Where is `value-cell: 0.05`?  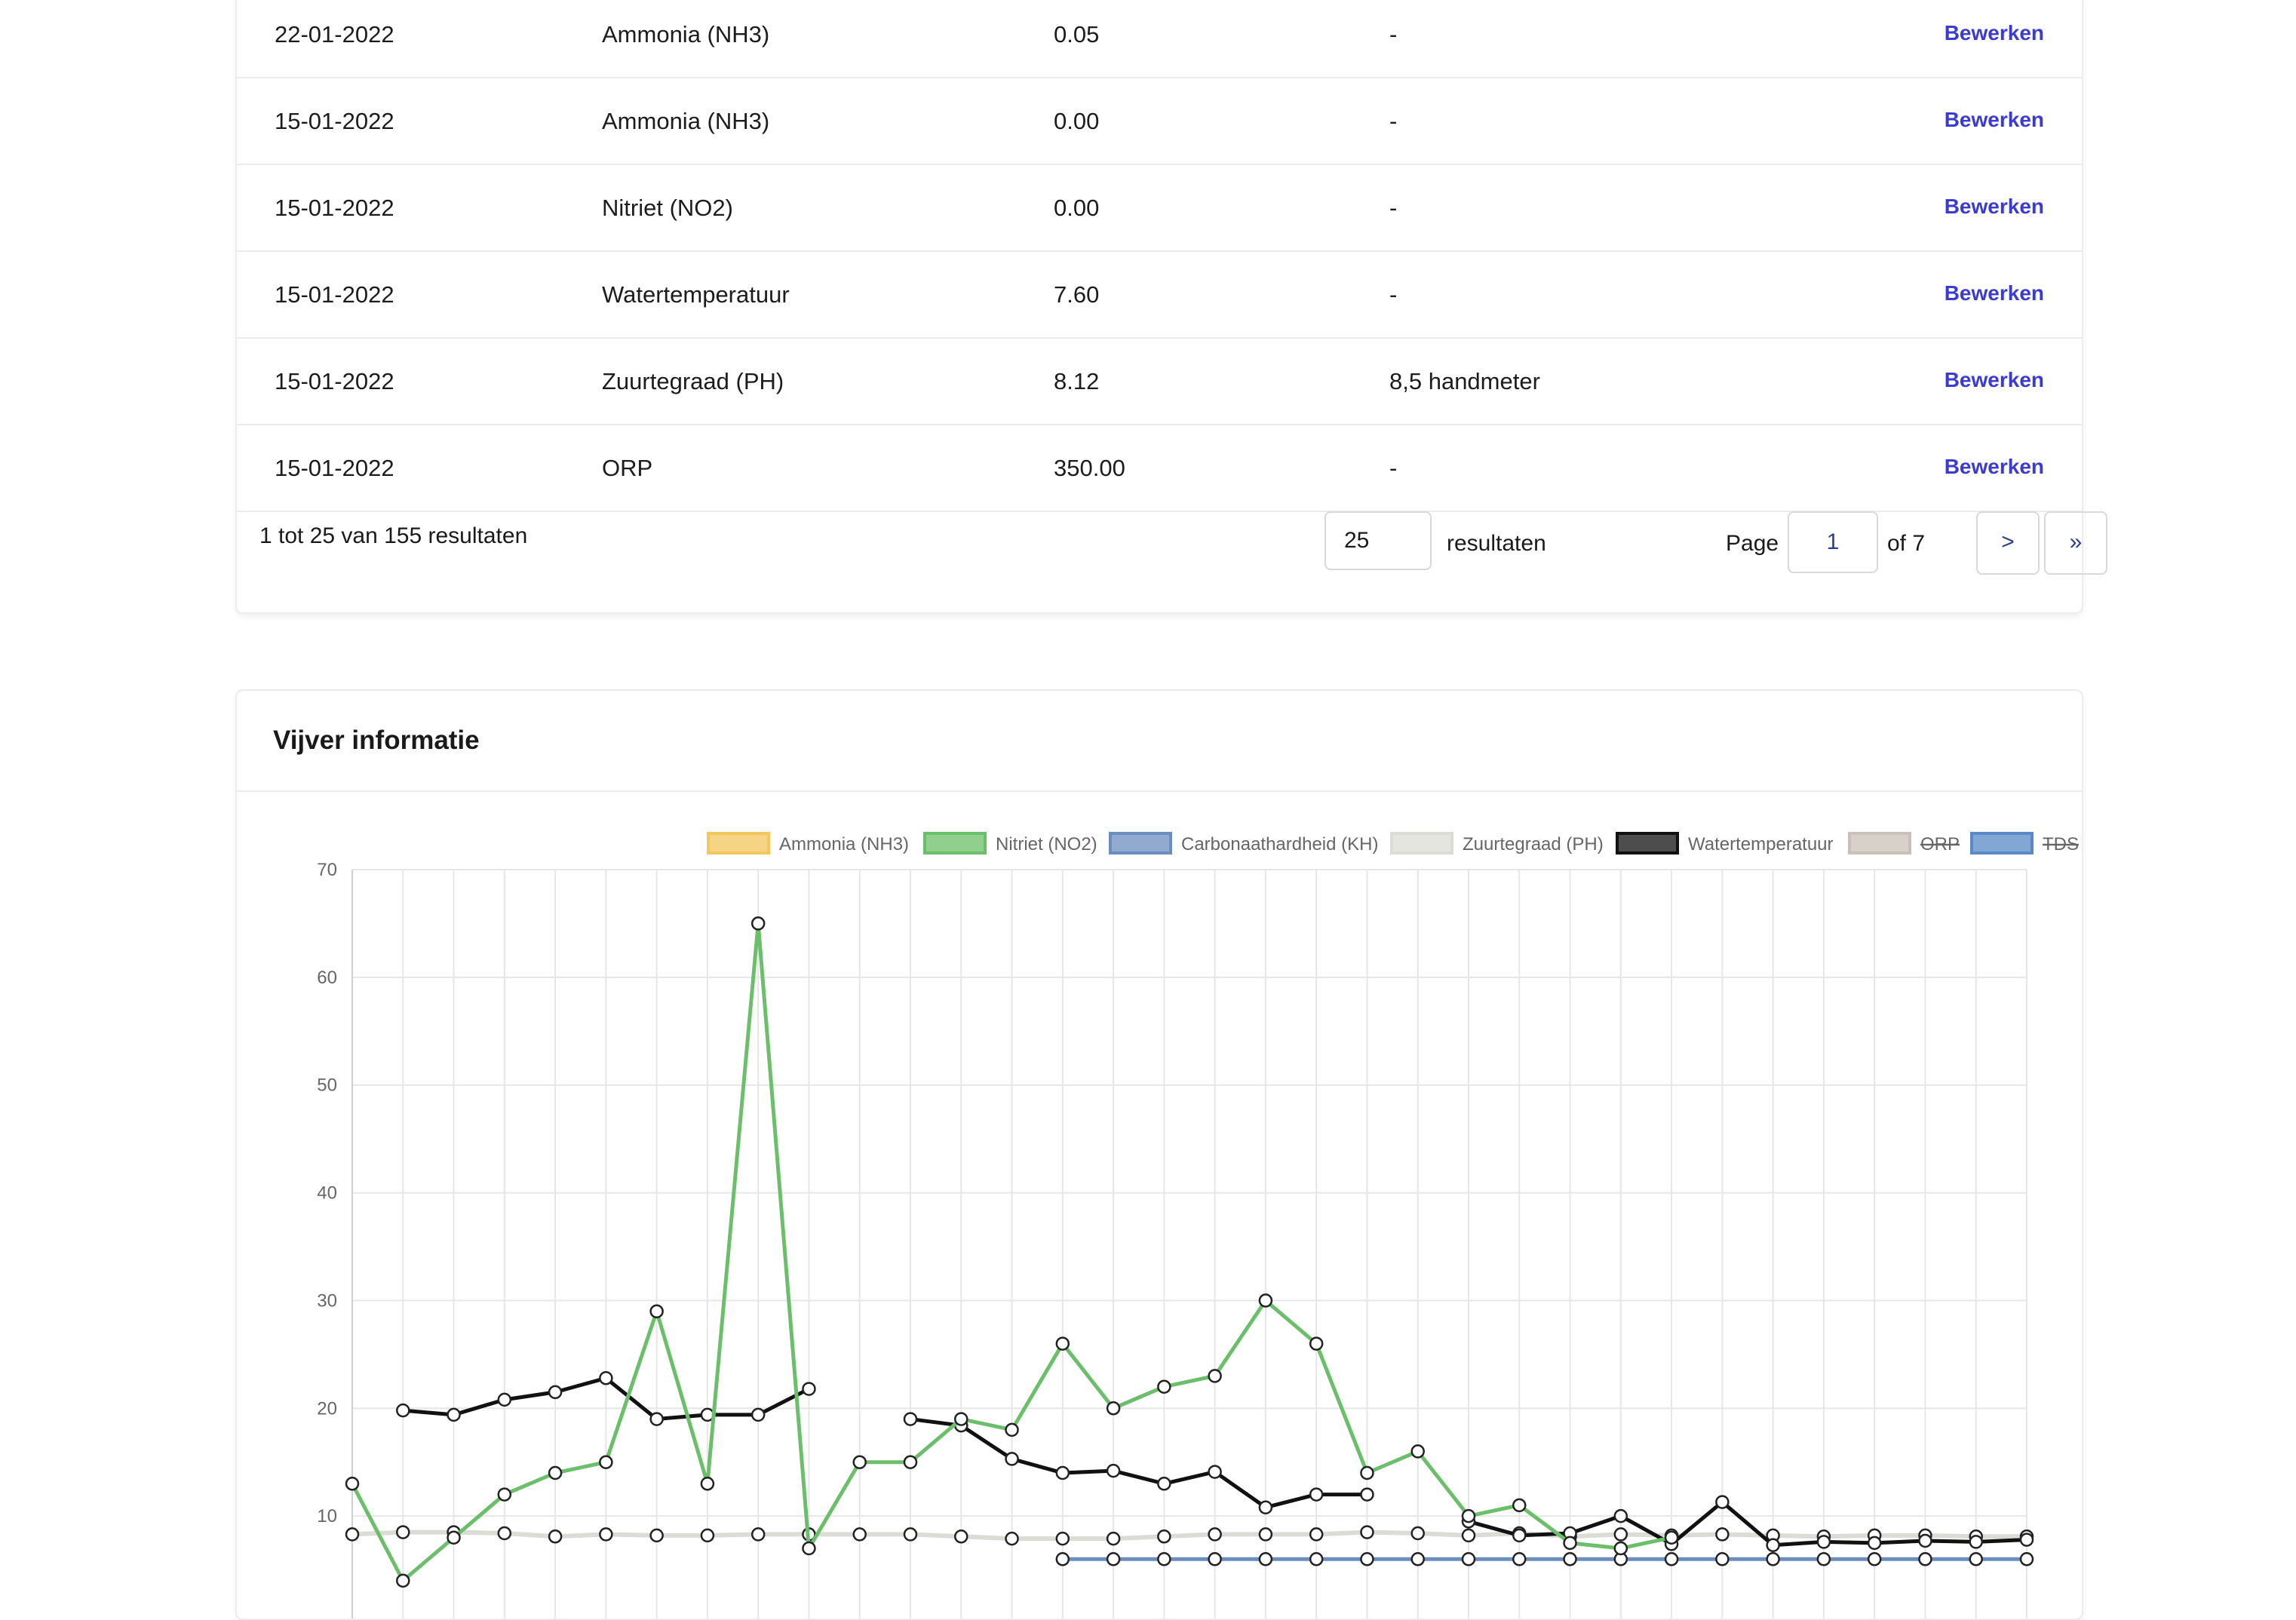
value-cell: 0.05 is located at coordinates (1077, 35).